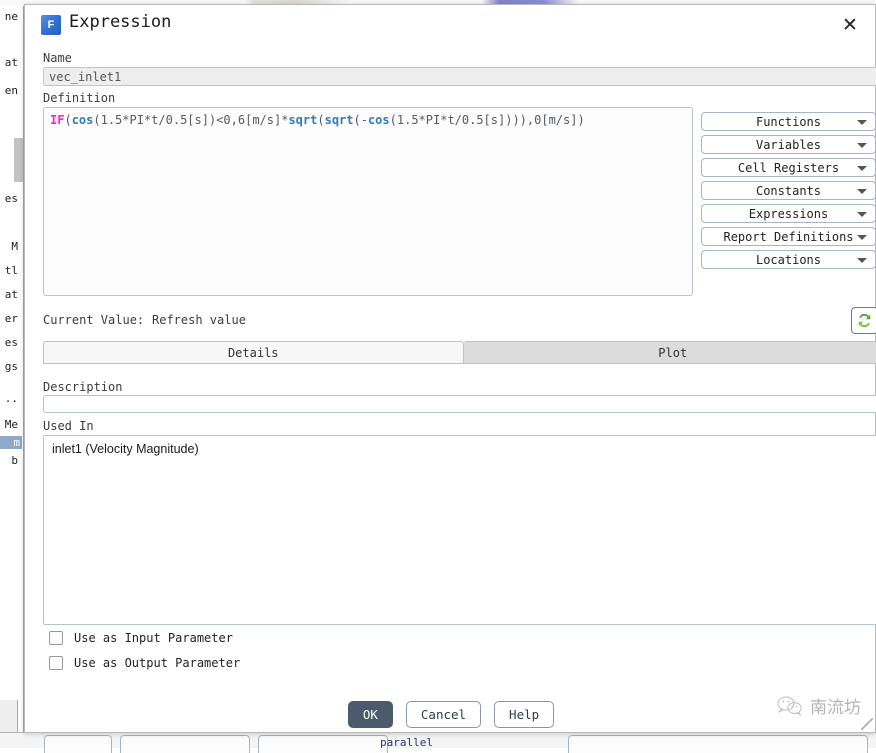 The height and width of the screenshot is (753, 876). I want to click on dropdown-label: Functions, so click(788, 122).